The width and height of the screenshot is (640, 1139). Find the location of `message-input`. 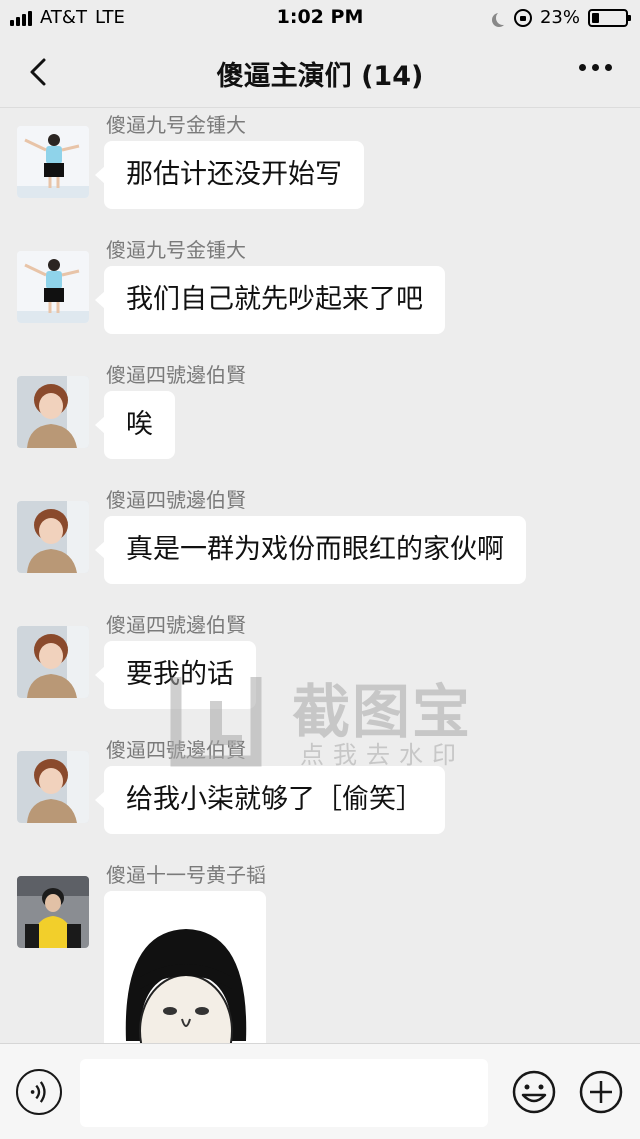

message-input is located at coordinates (284, 1093).